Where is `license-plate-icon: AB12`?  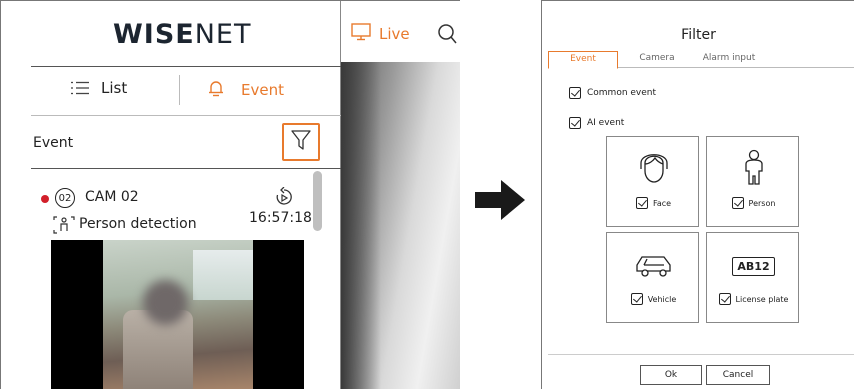
license-plate-icon: AB12 is located at coordinates (753, 266).